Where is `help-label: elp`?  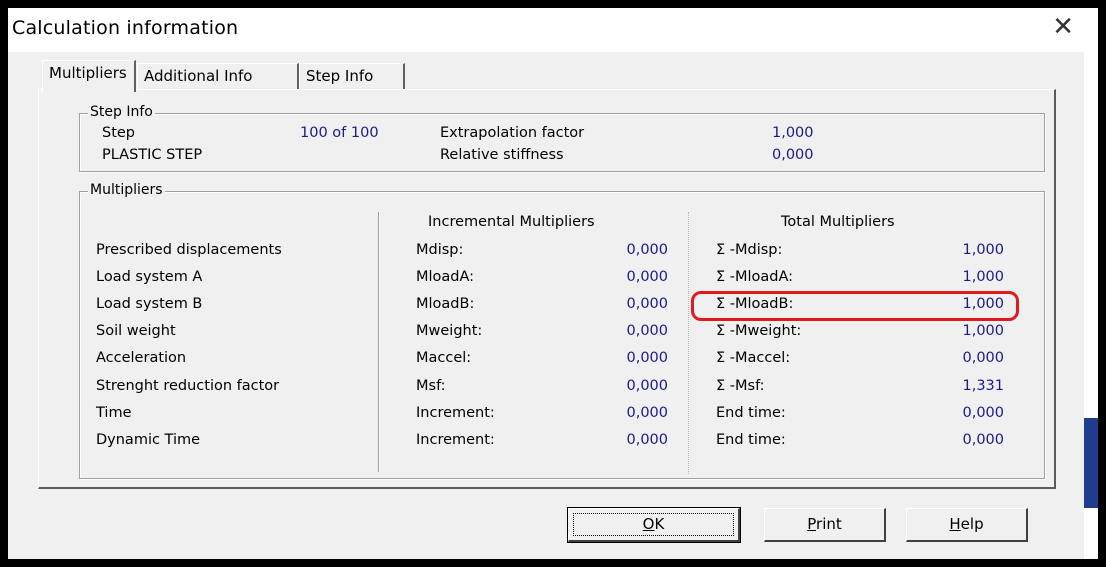 help-label: elp is located at coordinates (972, 524).